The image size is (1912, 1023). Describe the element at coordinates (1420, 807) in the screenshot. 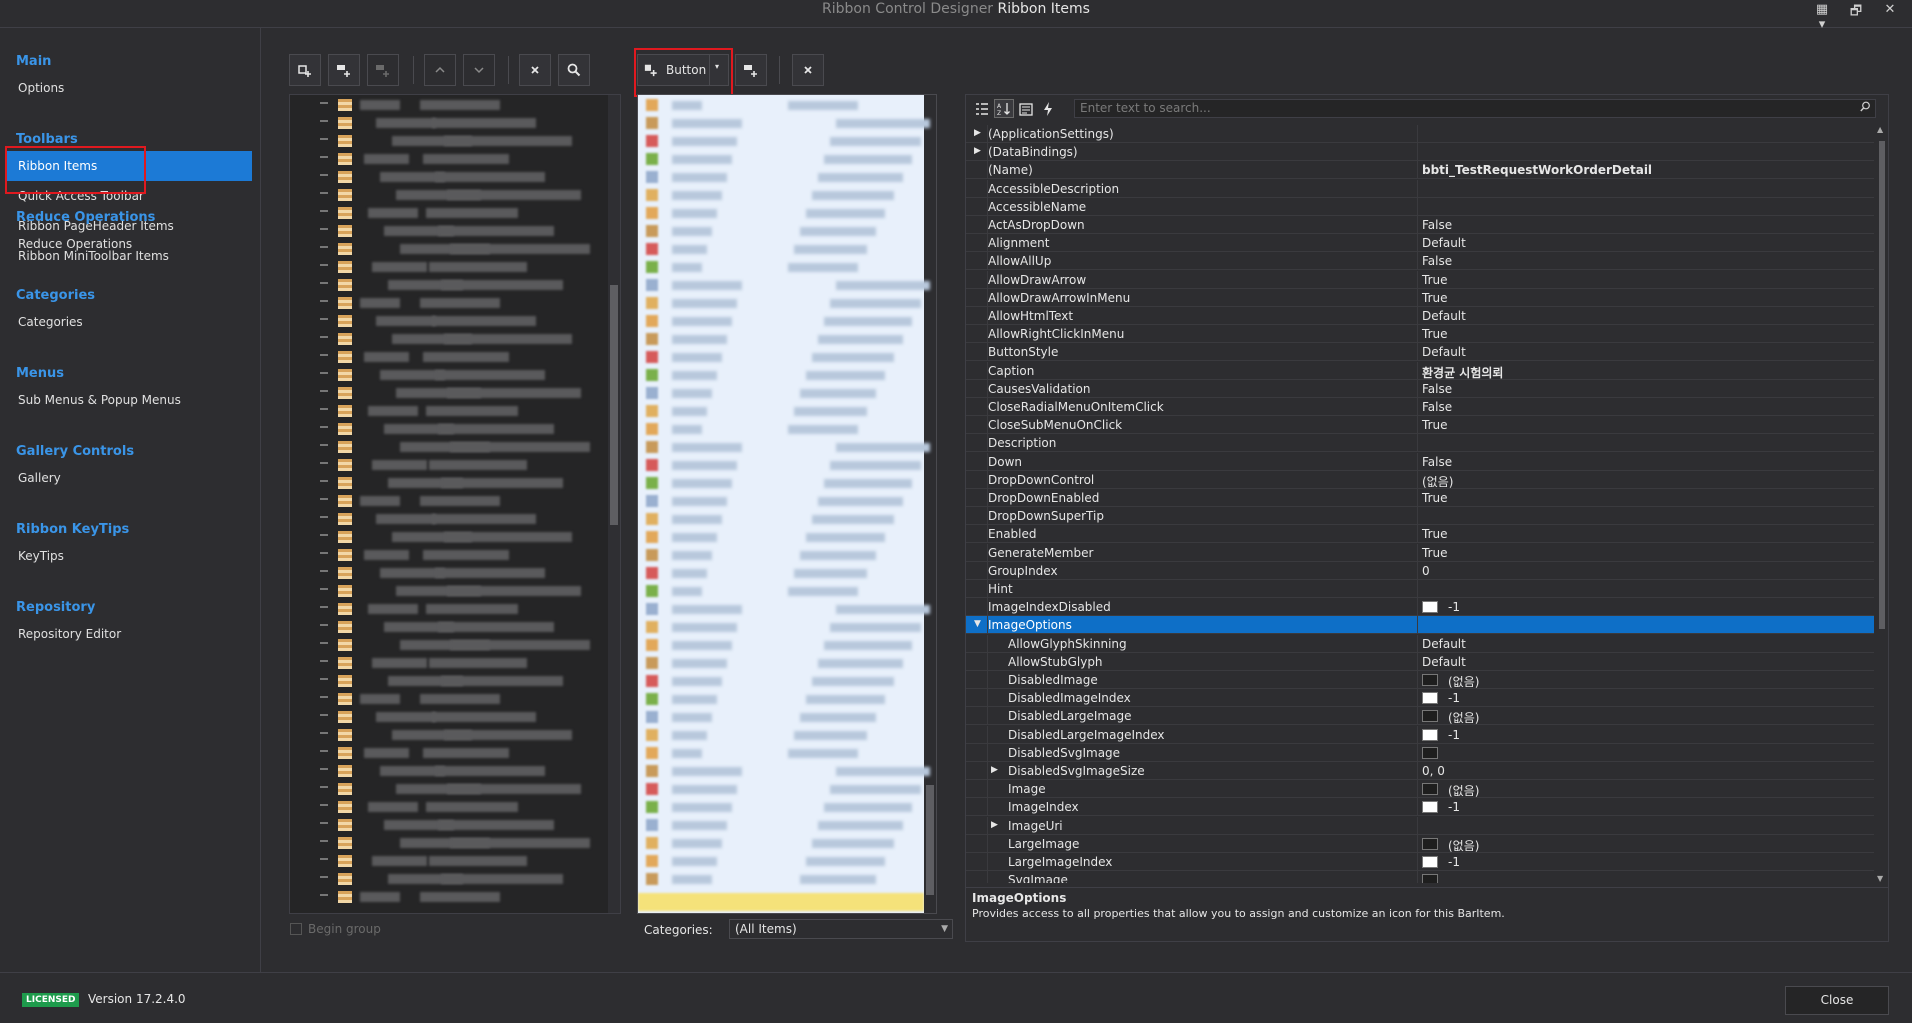

I see `property-row: ImageIndex -1` at that location.